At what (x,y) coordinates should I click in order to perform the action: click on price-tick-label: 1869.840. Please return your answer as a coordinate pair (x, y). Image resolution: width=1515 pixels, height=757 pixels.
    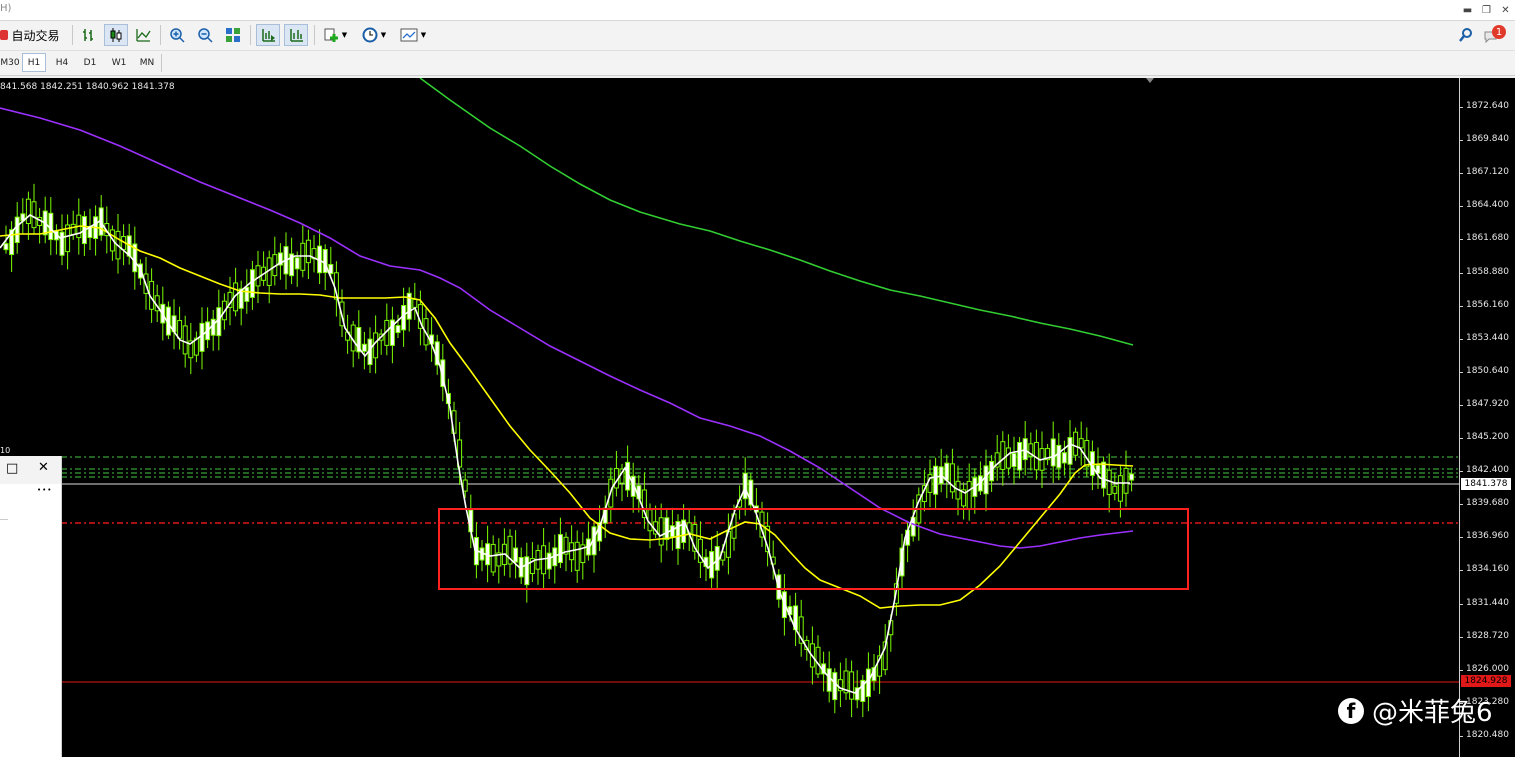
    Looking at the image, I should click on (1487, 139).